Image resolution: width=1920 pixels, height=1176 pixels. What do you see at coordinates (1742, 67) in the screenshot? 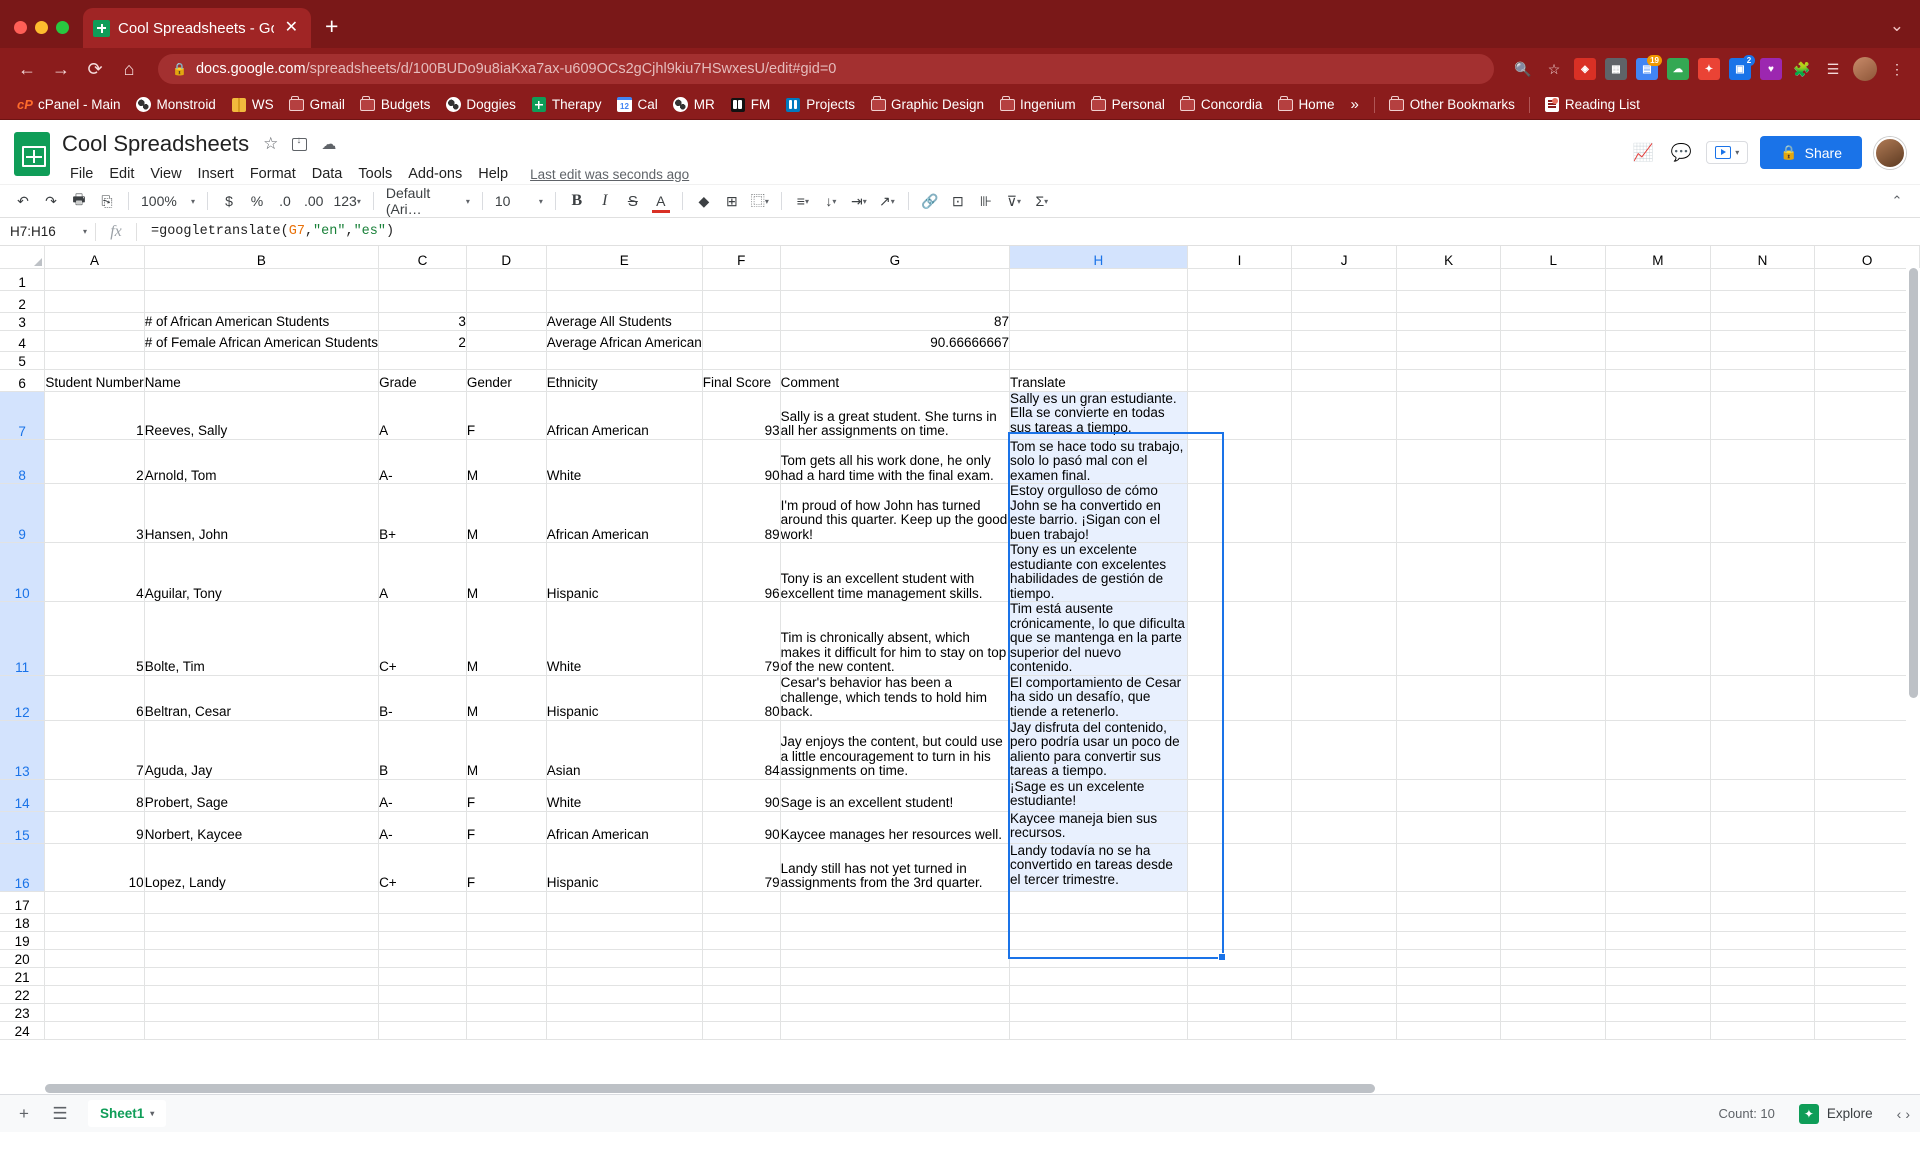
I see `pin-icon: ▣ 2` at bounding box center [1742, 67].